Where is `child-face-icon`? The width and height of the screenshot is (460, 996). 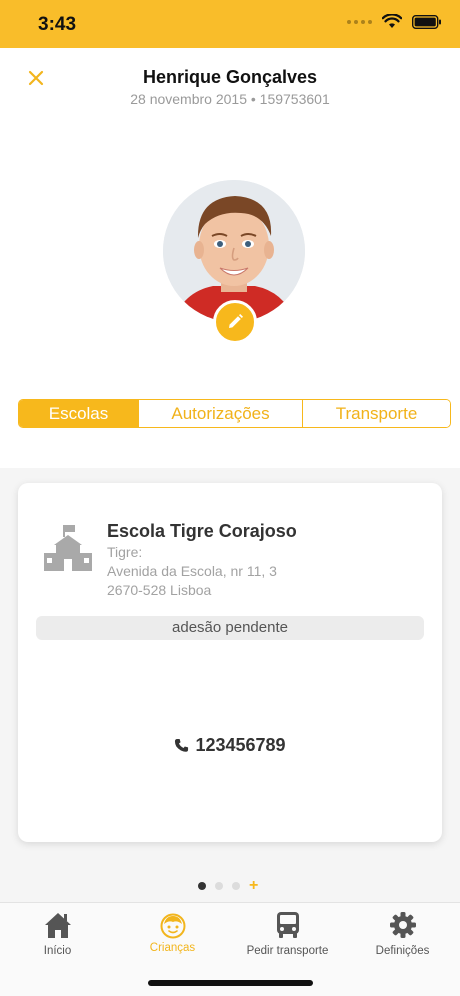
child-face-icon is located at coordinates (172, 926).